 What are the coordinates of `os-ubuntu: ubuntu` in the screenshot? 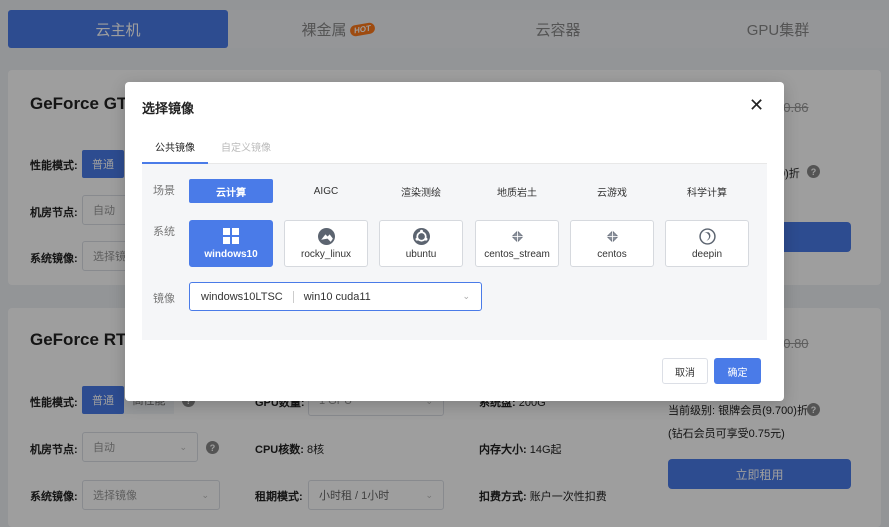 It's located at (421, 243).